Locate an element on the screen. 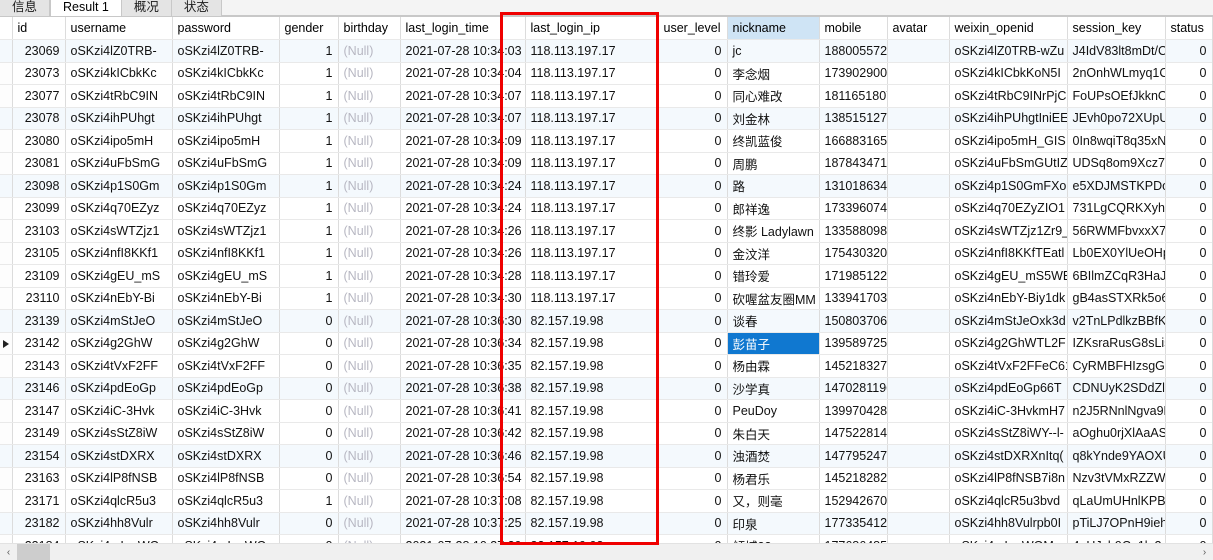  cell-id: 23154 is located at coordinates (39, 456).